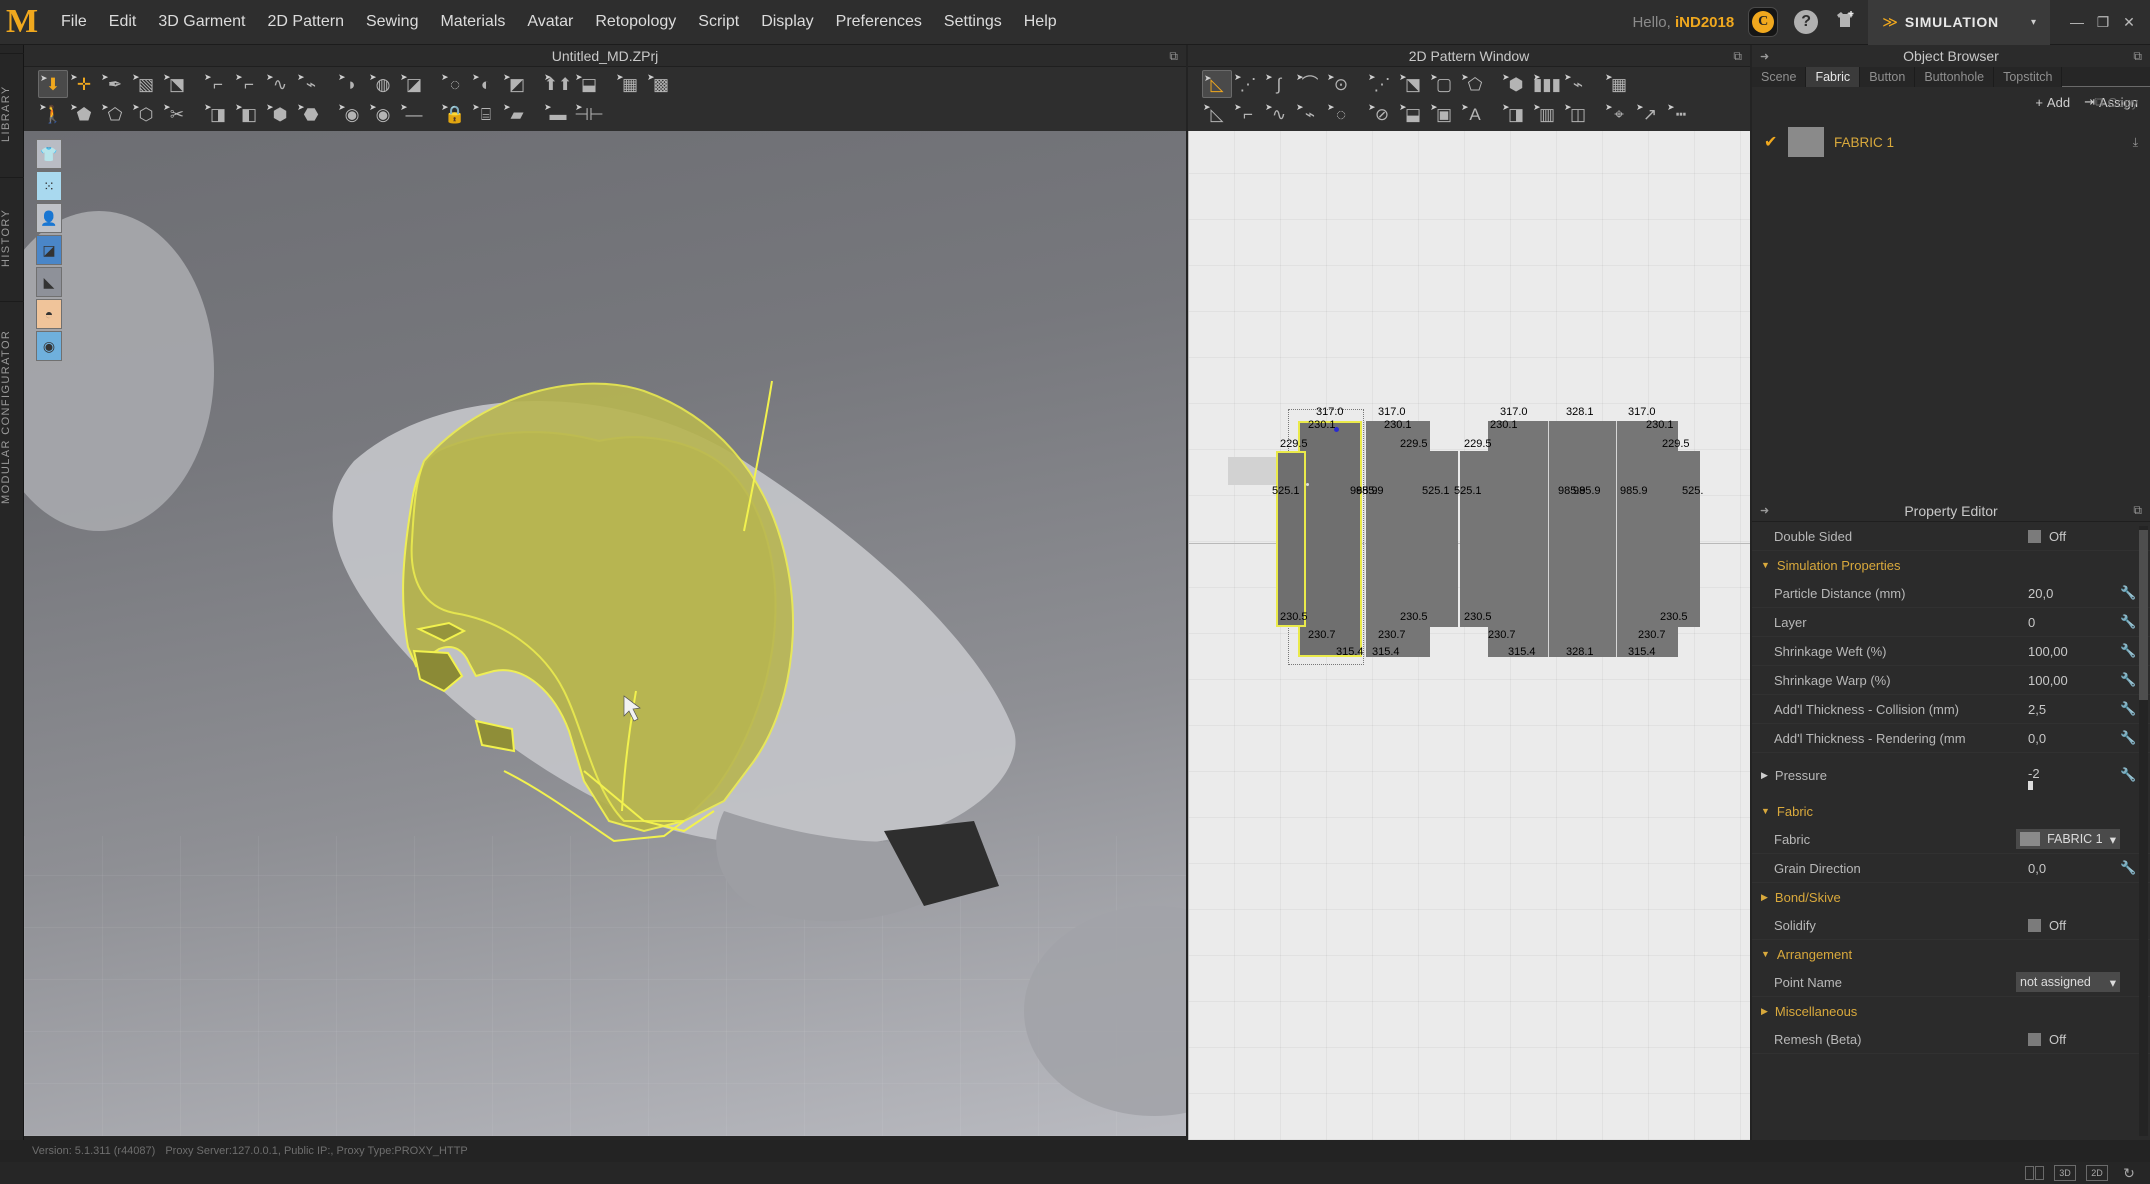  I want to click on segment-sewing-tool-icon: ➤ ⌐, so click(1248, 114).